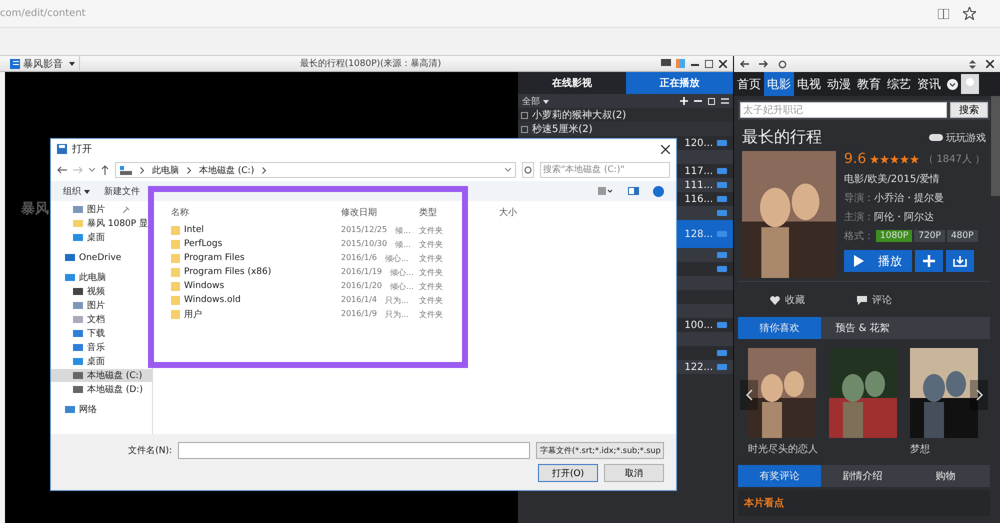  I want to click on file-type-dropdown: 字幕文件(*.srt;*.idx;*.sub;*.sup, so click(600, 450).